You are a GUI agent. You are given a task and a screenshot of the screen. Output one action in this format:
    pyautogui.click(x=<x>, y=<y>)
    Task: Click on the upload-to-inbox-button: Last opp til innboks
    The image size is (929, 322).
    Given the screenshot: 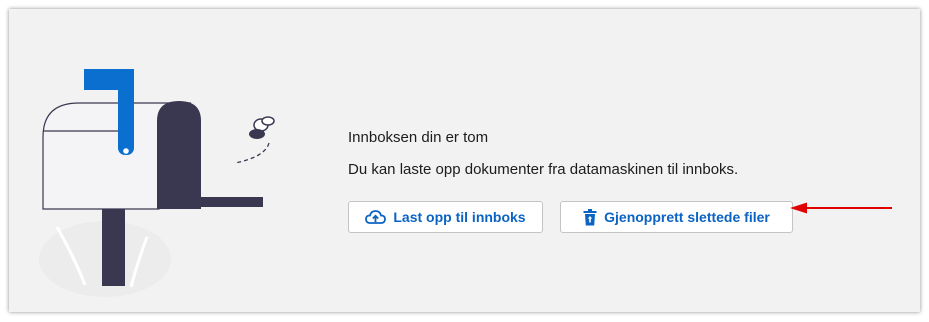 What is the action you would take?
    pyautogui.click(x=445, y=217)
    